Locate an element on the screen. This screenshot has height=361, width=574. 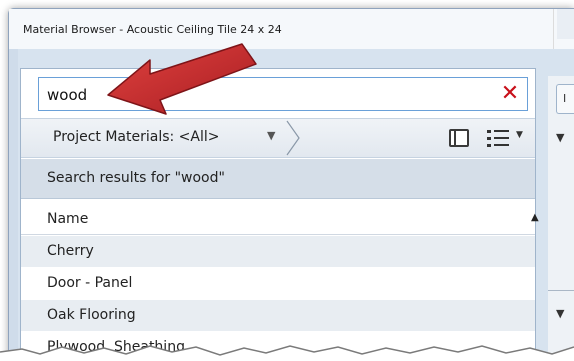
filter-label: Project Materials: <All> is located at coordinates (136, 137).